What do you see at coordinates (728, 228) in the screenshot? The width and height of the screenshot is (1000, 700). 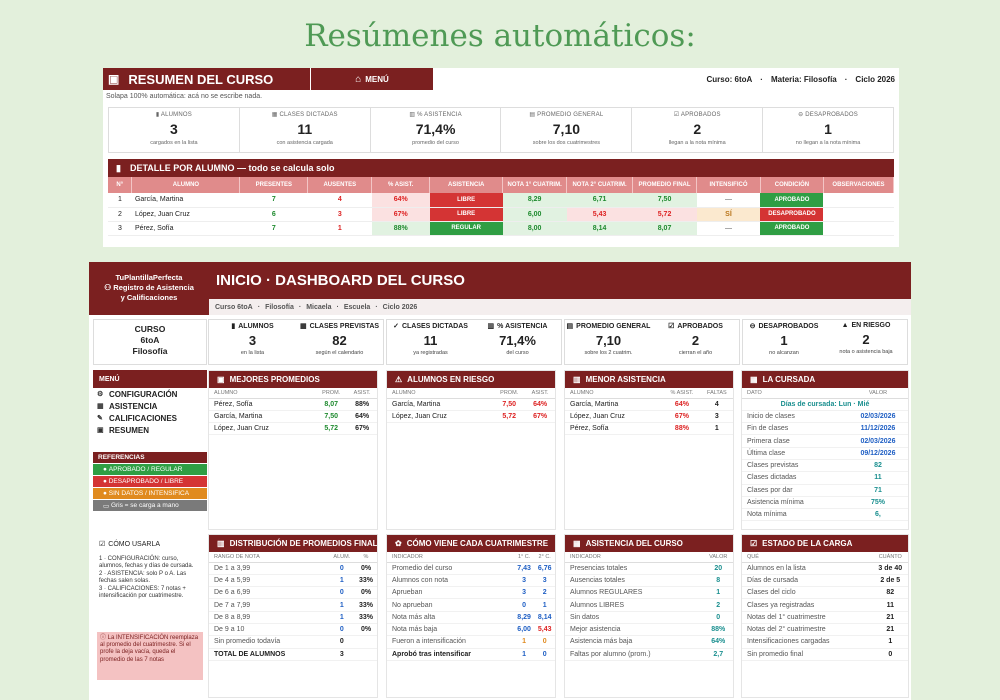 I see `cell-intens: —` at bounding box center [728, 228].